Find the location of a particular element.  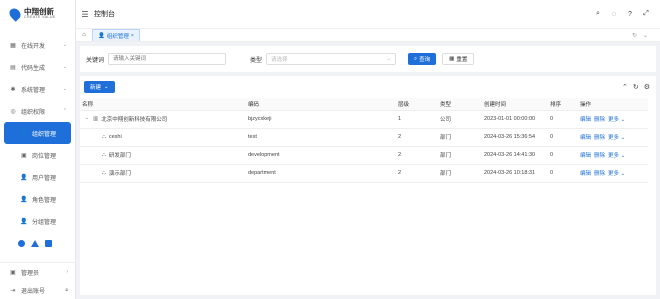

tab-org-manage: 👤 组织管理 × is located at coordinates (116, 35).